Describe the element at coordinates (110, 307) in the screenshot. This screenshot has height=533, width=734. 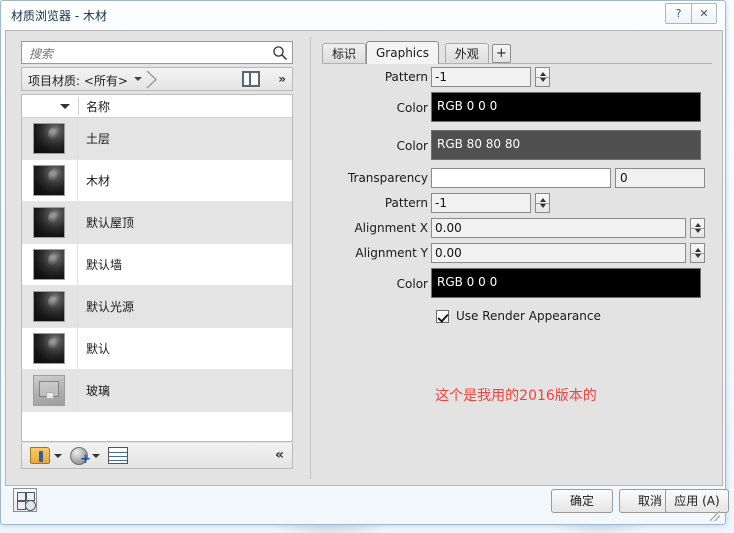
I see `list-item-label: 默认光源` at that location.